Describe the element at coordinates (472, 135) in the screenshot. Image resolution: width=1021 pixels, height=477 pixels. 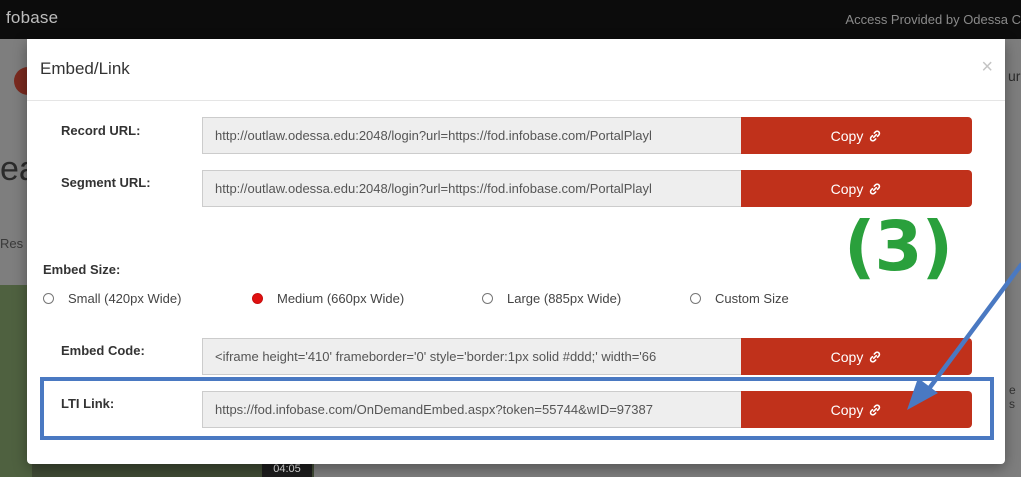
I see `record-url-field` at that location.